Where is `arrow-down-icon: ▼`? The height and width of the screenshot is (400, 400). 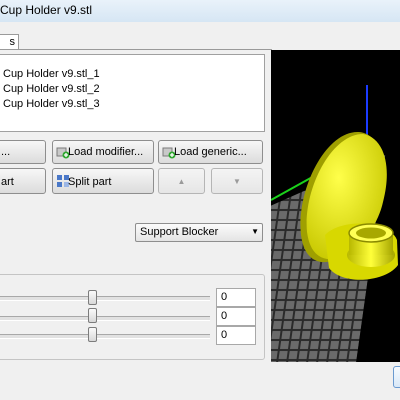
arrow-down-icon: ▼ is located at coordinates (237, 181).